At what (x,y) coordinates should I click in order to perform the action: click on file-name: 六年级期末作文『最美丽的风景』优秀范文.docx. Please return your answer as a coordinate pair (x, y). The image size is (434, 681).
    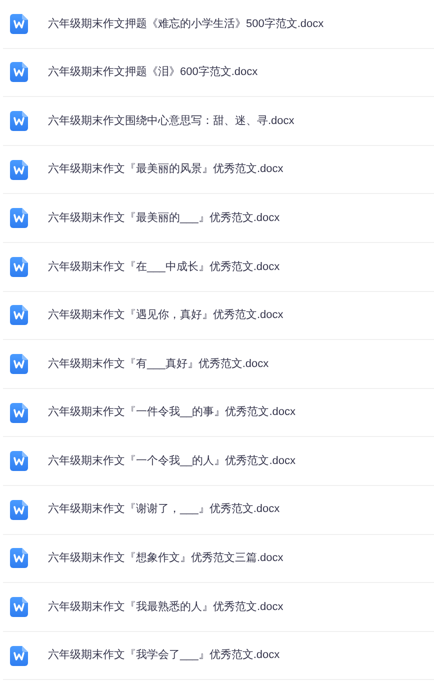
    Looking at the image, I should click on (166, 169).